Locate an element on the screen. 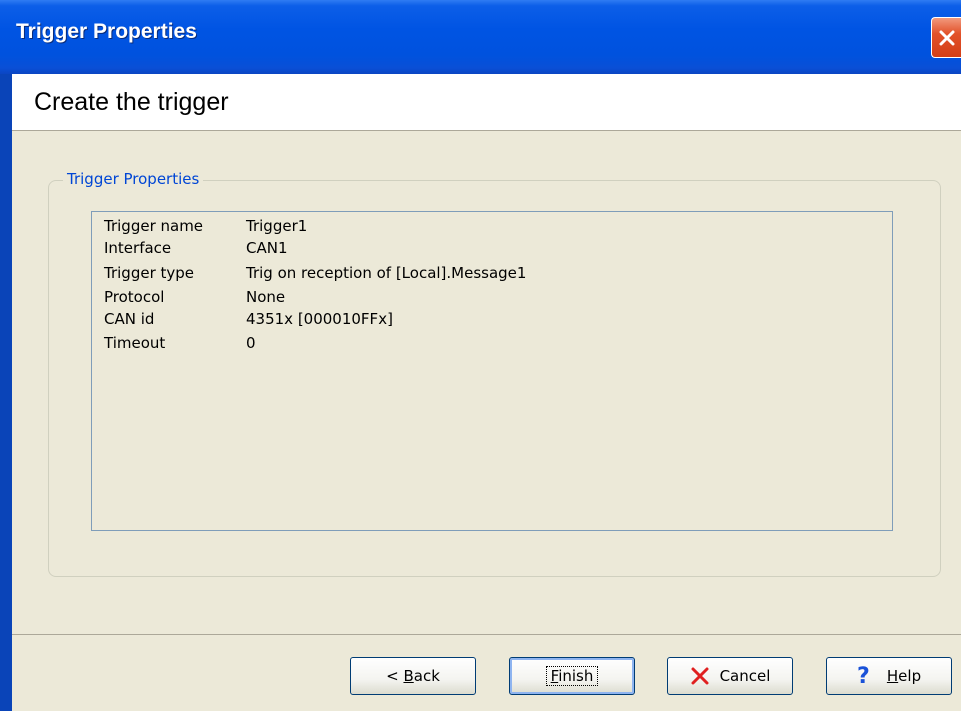 Image resolution: width=961 pixels, height=711 pixels. help-button: ? Help is located at coordinates (889, 676).